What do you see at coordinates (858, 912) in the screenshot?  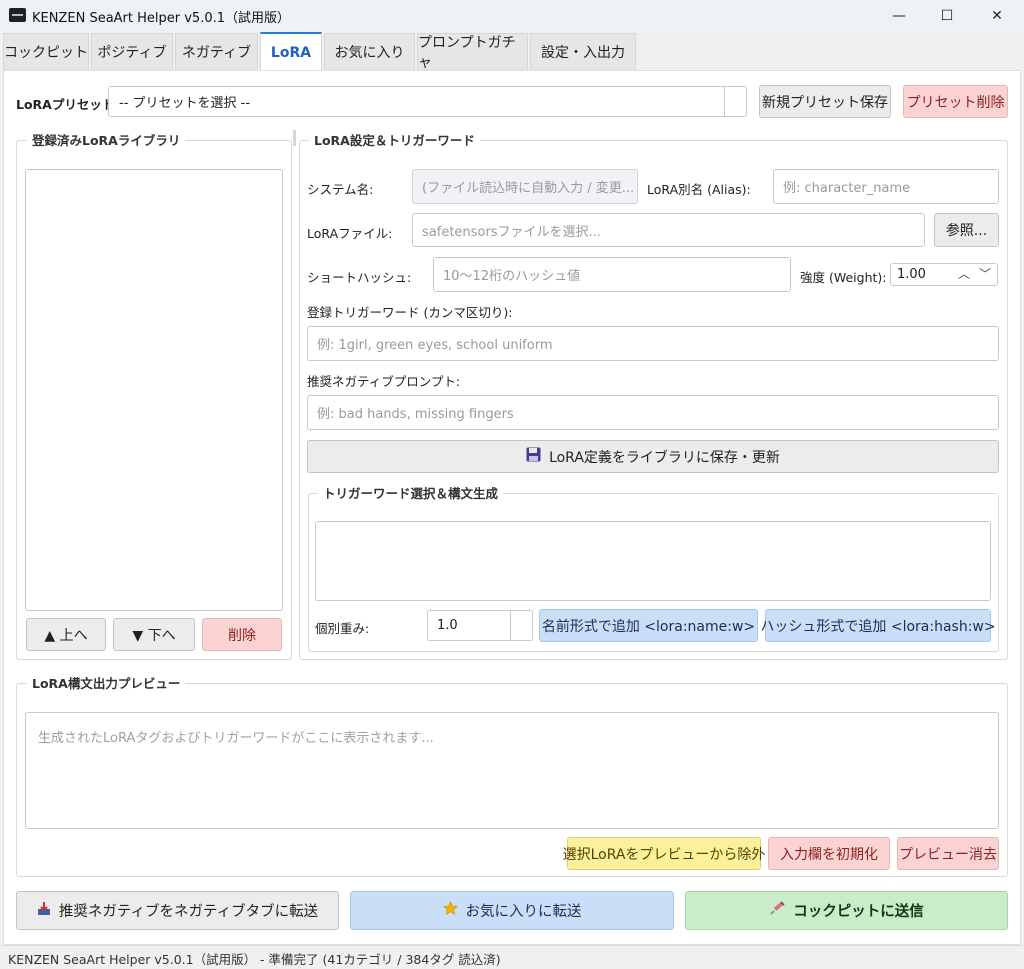 I see `send-to-cockpit-label: コックピットに送信` at bounding box center [858, 912].